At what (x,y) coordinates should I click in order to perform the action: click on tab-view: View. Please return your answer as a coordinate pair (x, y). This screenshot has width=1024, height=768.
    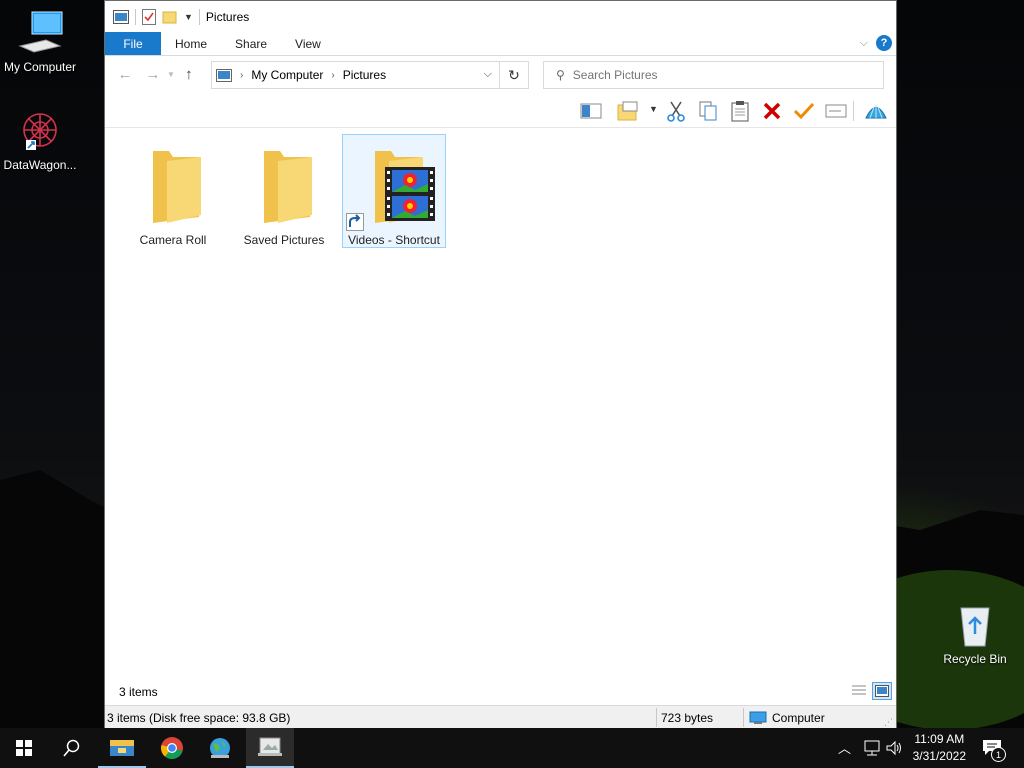
    Looking at the image, I should click on (308, 43).